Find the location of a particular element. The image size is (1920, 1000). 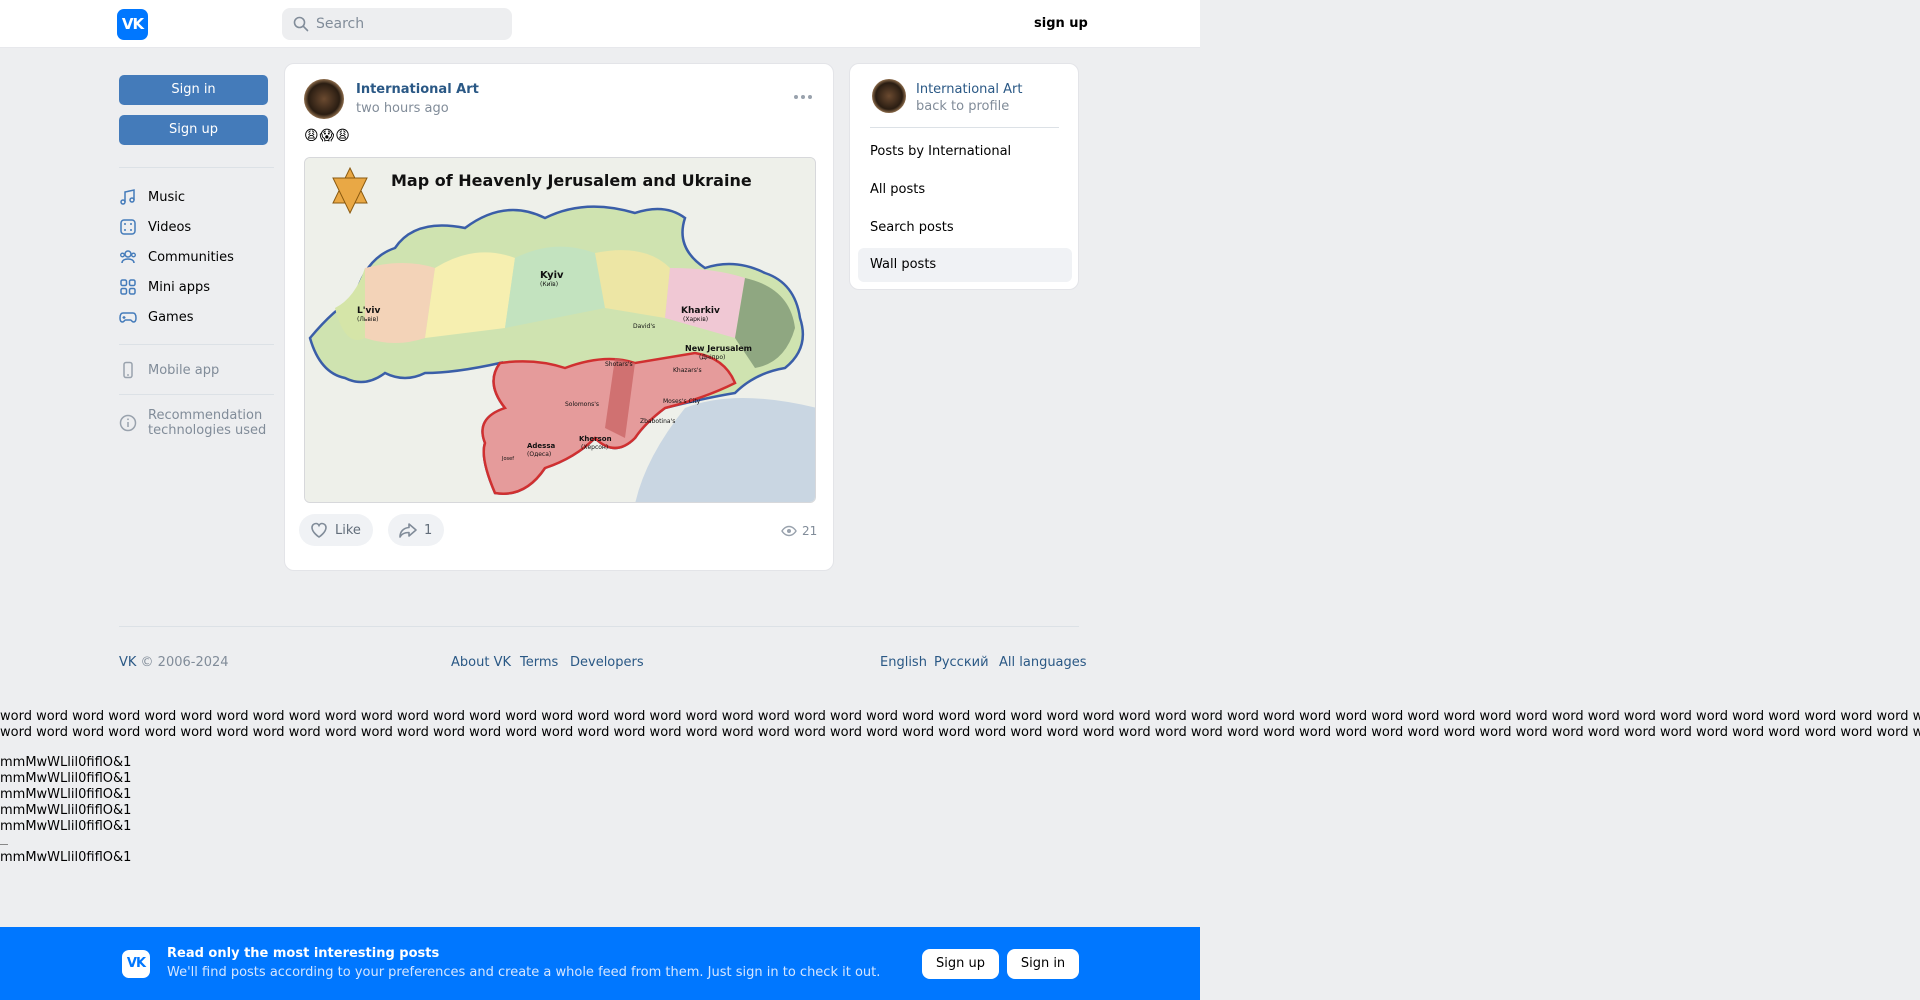

sidebar-item-mobile-app: Mobile app is located at coordinates (169, 370).